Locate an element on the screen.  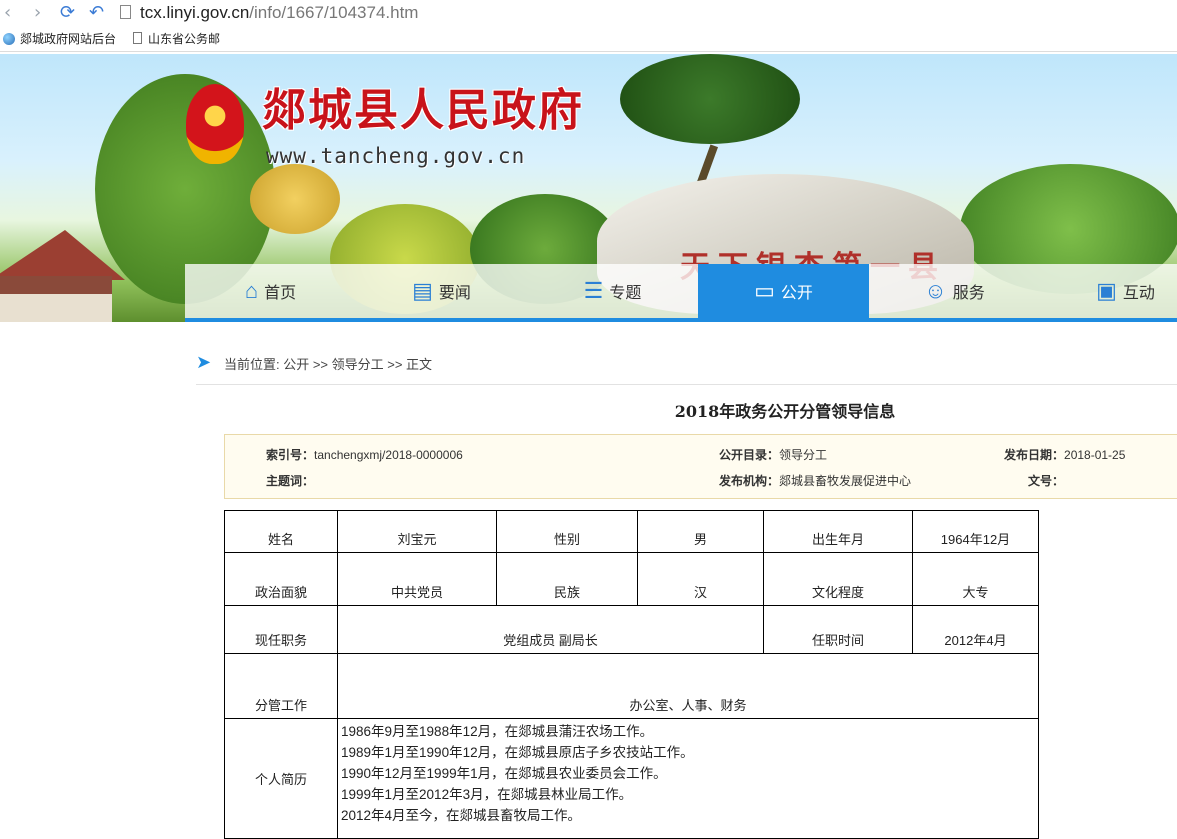
nav-label: 首页 is located at coordinates (280, 293).